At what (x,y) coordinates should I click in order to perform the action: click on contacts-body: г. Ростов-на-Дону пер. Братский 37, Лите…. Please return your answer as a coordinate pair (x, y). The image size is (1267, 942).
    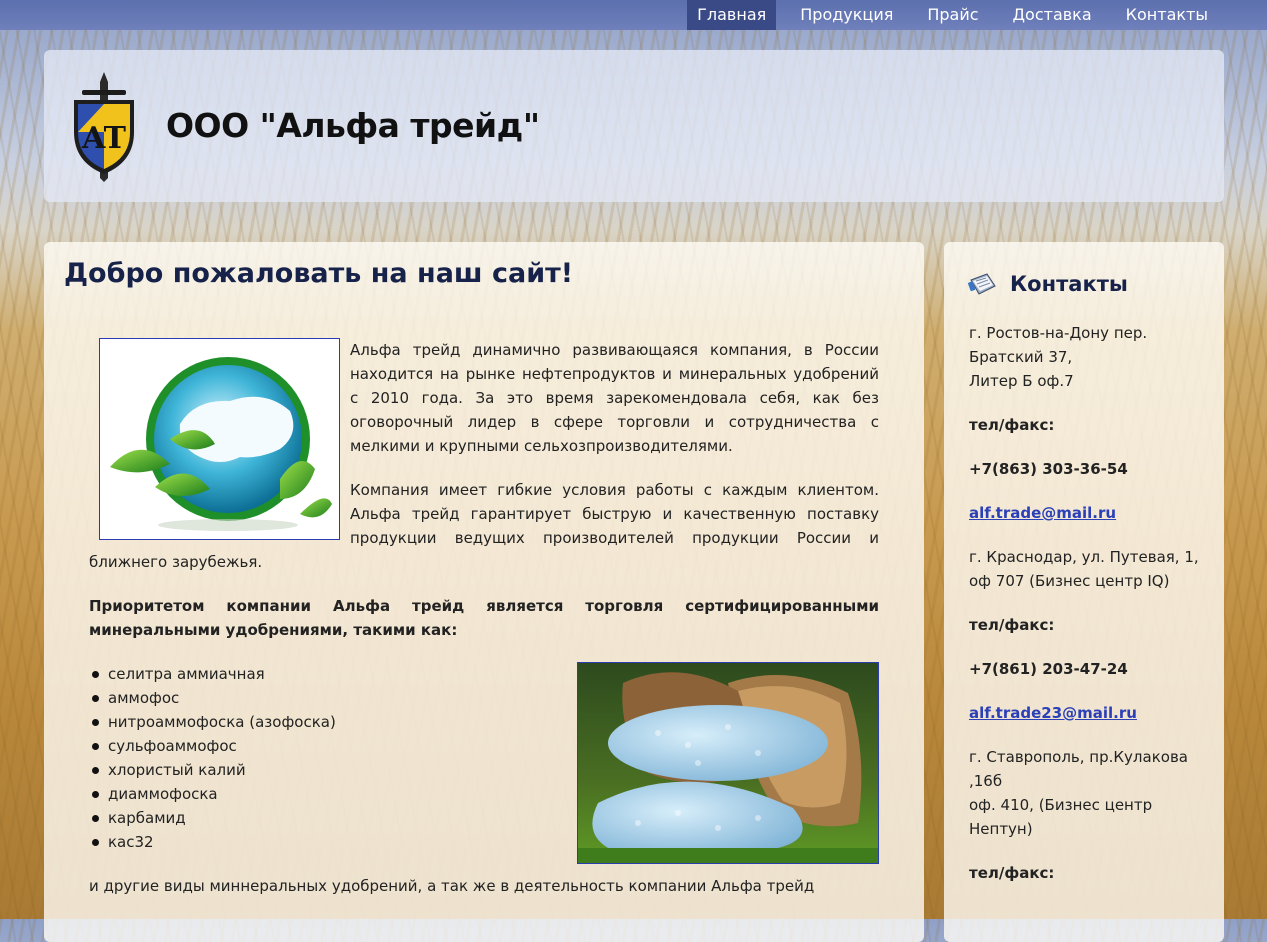
    Looking at the image, I should click on (1088, 613).